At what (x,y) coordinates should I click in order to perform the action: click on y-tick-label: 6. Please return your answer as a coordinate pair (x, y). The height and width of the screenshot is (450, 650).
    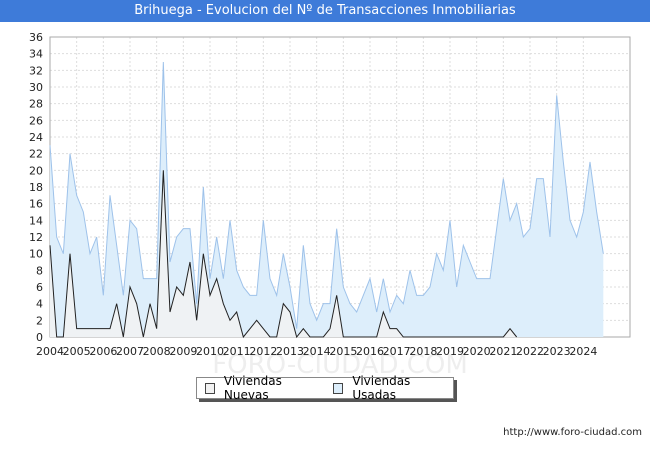
    Looking at the image, I should click on (39, 287).